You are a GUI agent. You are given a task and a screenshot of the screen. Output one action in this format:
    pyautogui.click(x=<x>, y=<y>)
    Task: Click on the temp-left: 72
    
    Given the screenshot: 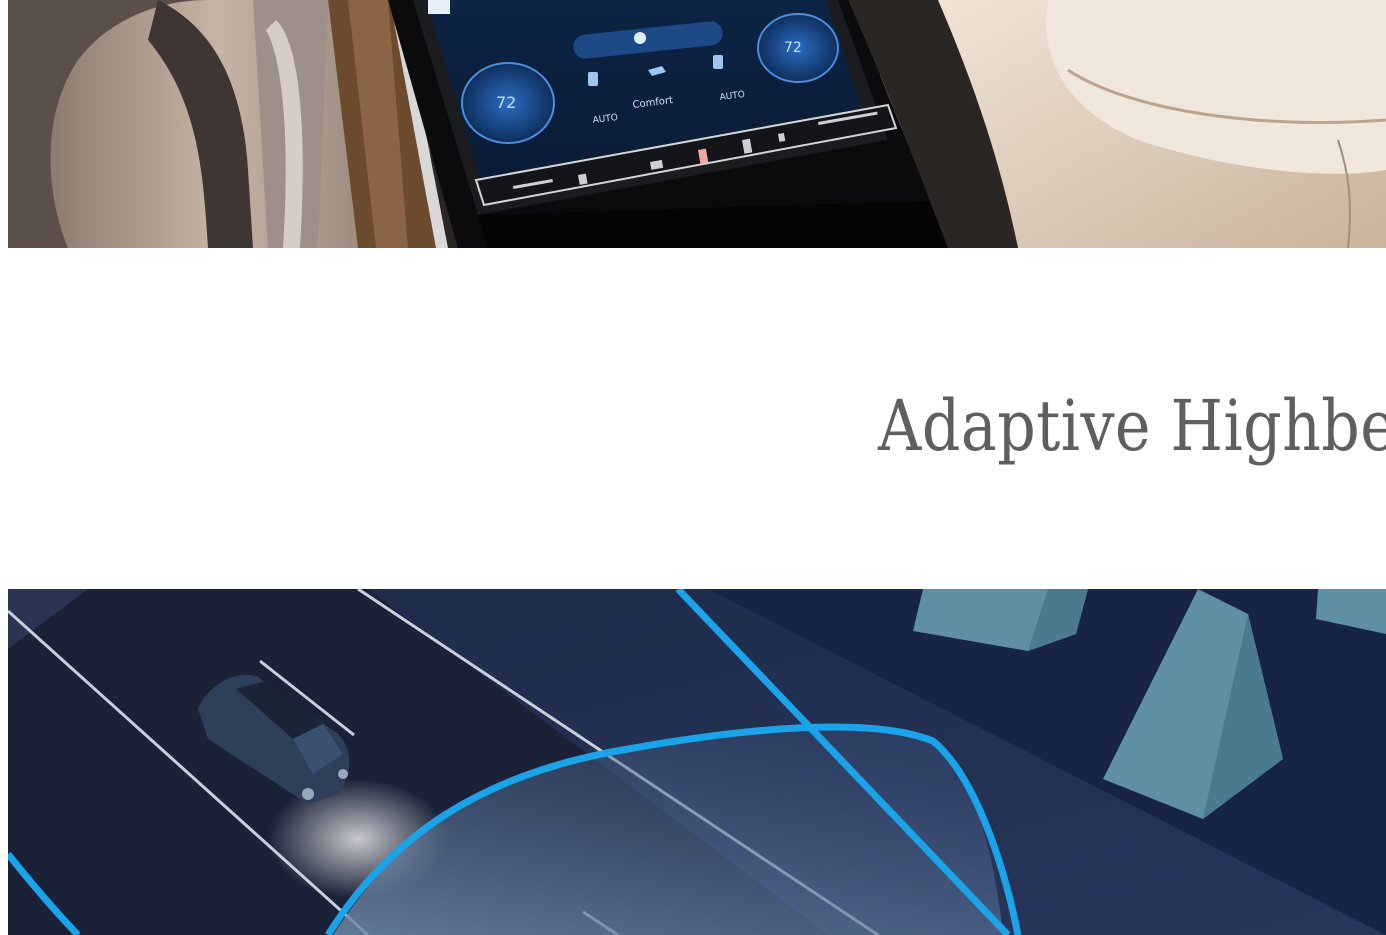 What is the action you would take?
    pyautogui.click(x=506, y=102)
    